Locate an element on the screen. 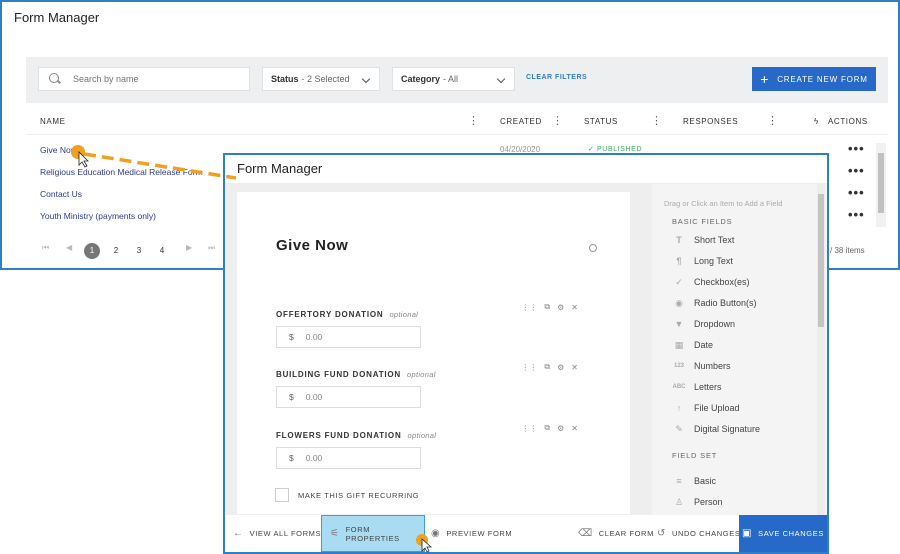 The width and height of the screenshot is (900, 554). column-header-responses: RESPONSES is located at coordinates (710, 121).